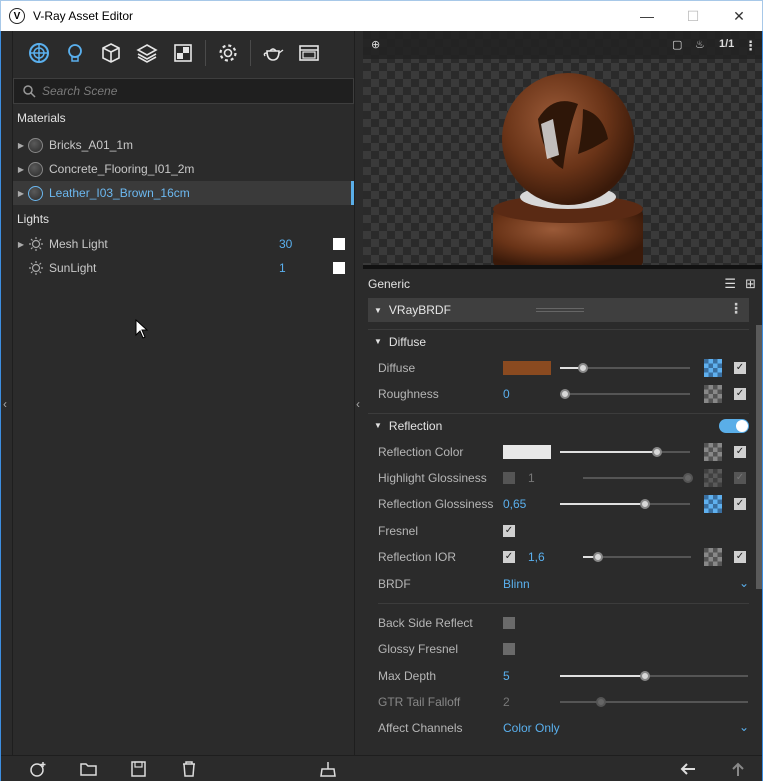 The image size is (763, 781). Describe the element at coordinates (328, 769) in the screenshot. I see `purge-broom-icon` at that location.